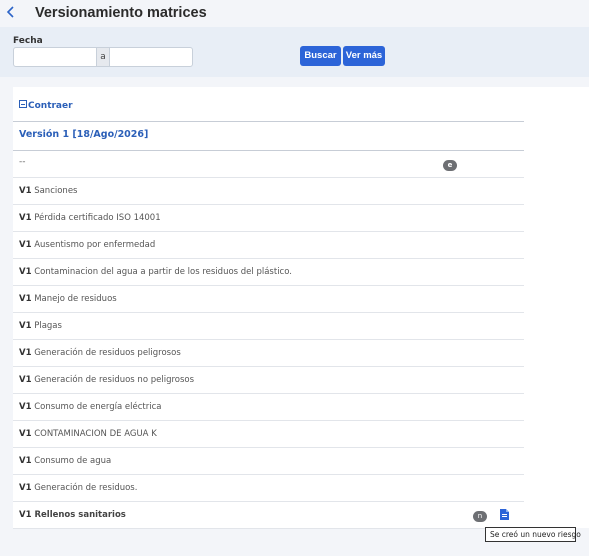 The height and width of the screenshot is (556, 589). I want to click on row-label: Manejo de residuos, so click(75, 299).